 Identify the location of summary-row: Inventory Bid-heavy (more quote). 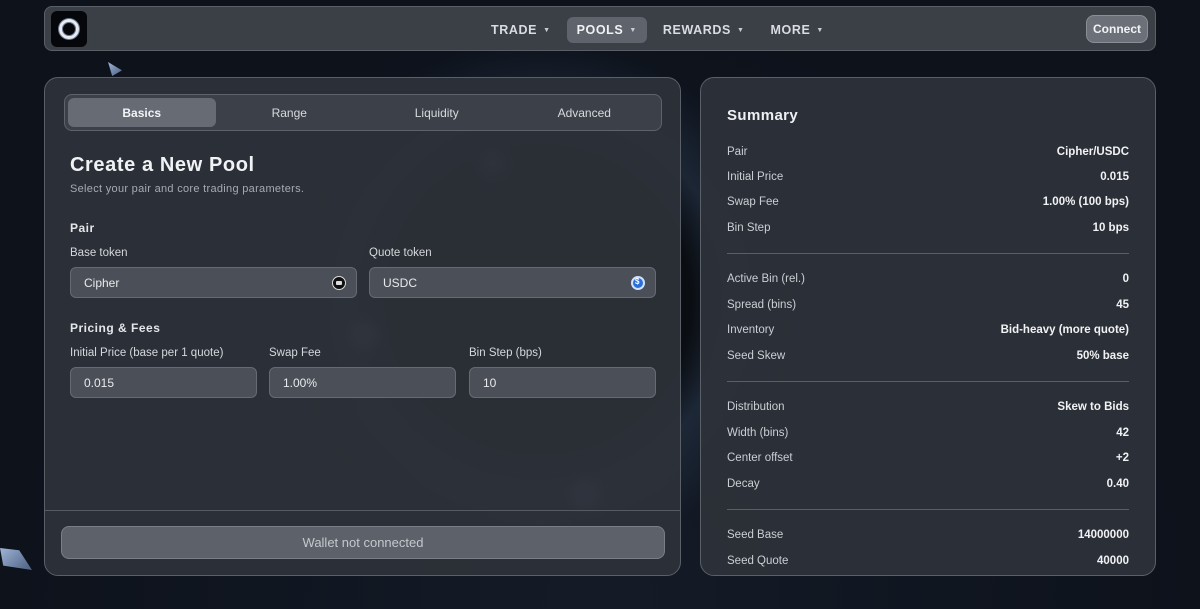
(928, 330).